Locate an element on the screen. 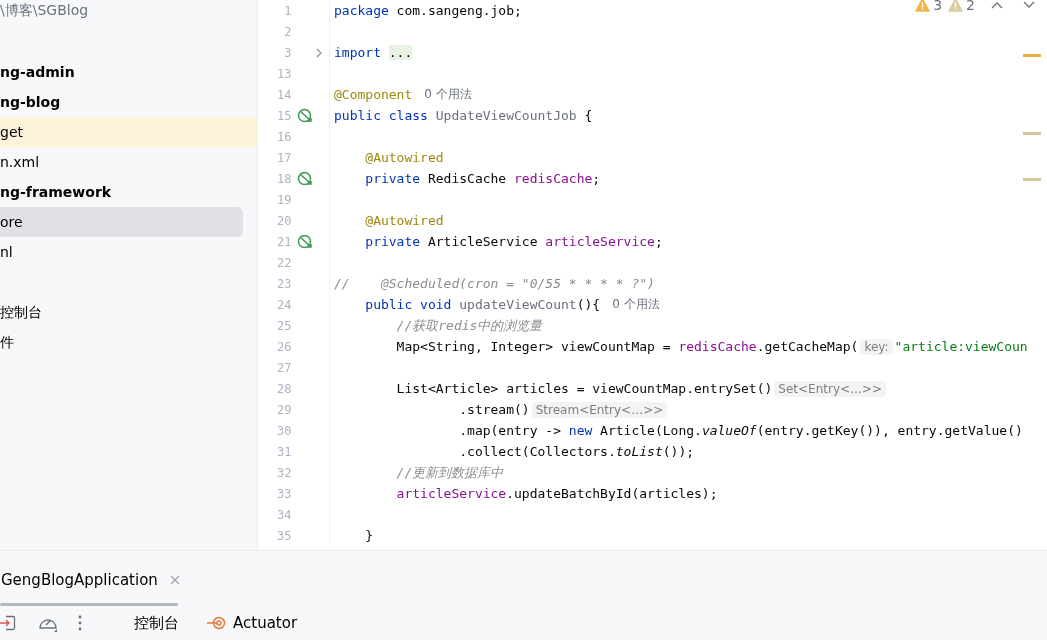 The width and height of the screenshot is (1047, 640). line-number: 16 is located at coordinates (284, 136).